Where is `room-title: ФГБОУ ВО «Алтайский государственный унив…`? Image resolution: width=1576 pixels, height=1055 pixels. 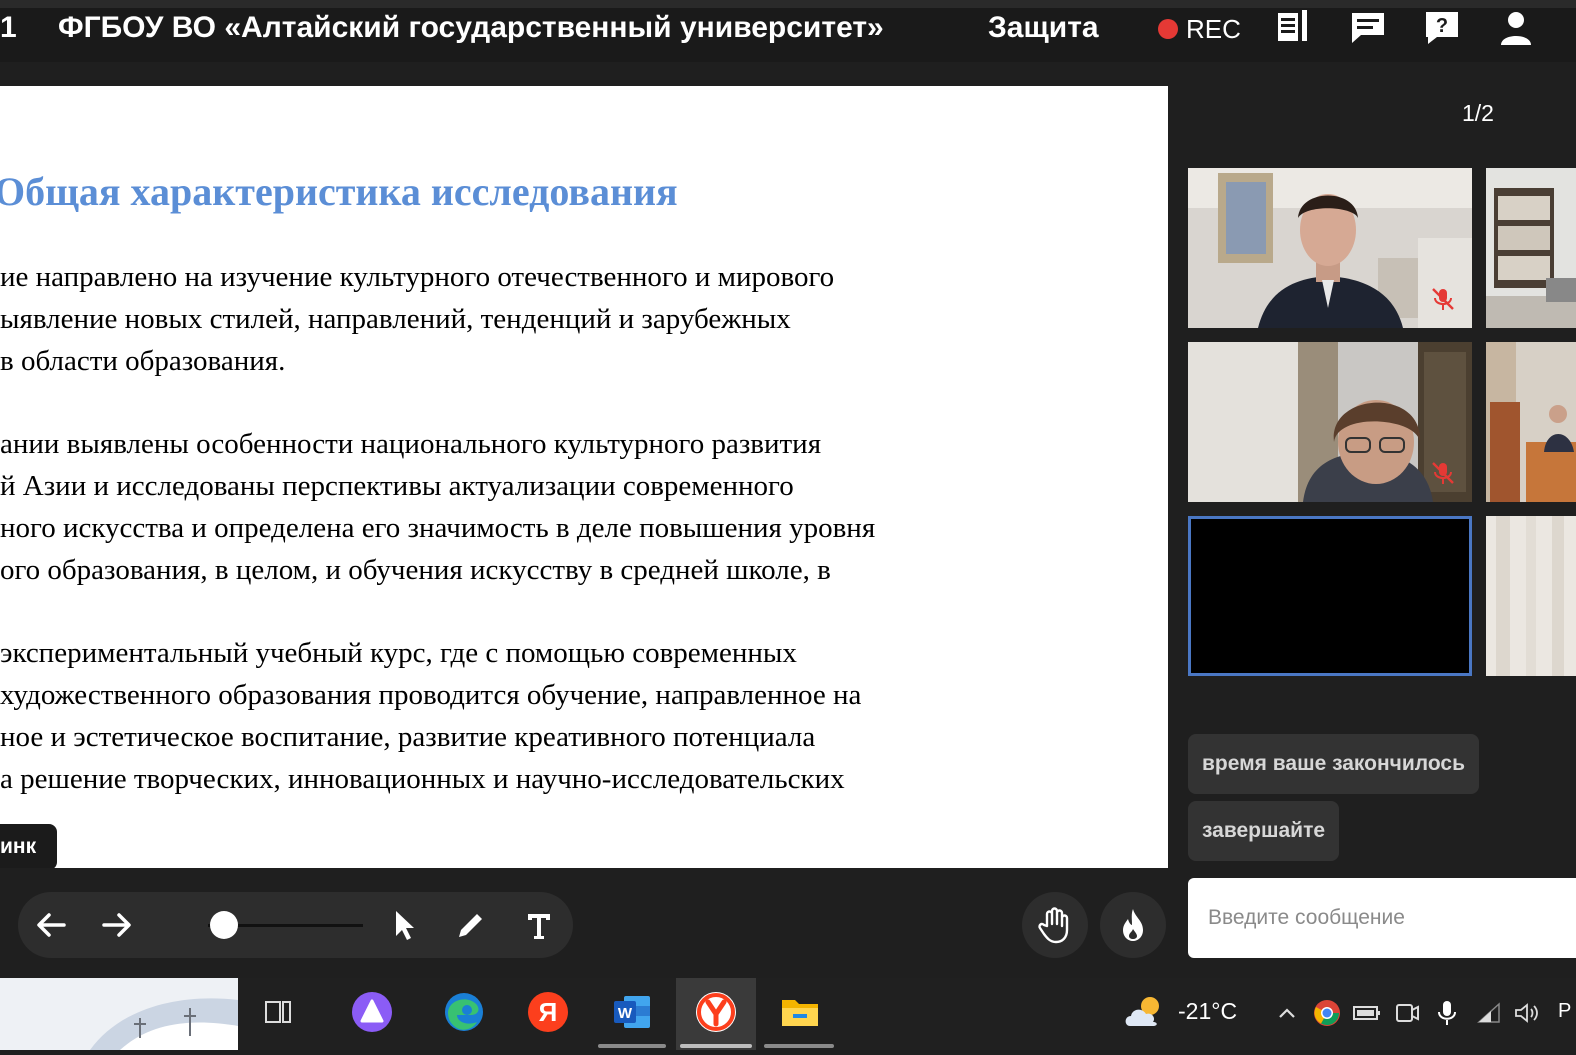 room-title: ФГБОУ ВО «Алтайский государственный унив… is located at coordinates (471, 27).